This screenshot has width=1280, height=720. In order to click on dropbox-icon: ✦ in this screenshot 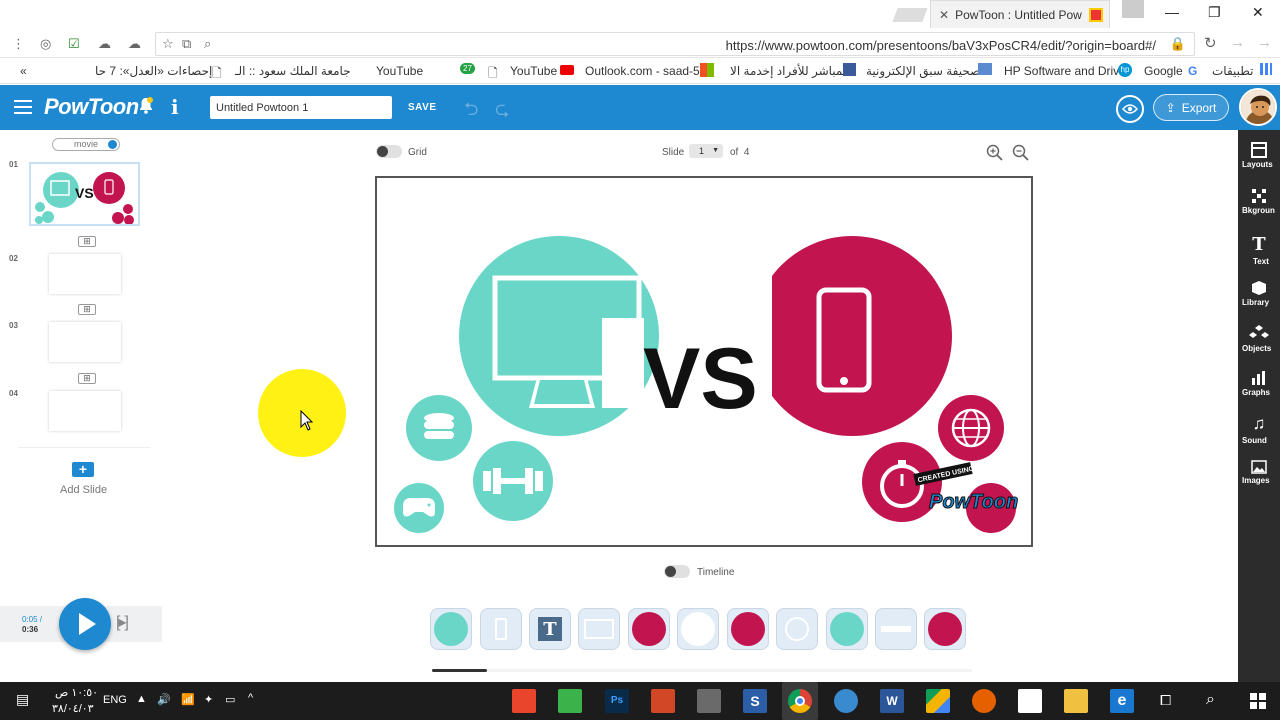, I will do `click(208, 699)`.